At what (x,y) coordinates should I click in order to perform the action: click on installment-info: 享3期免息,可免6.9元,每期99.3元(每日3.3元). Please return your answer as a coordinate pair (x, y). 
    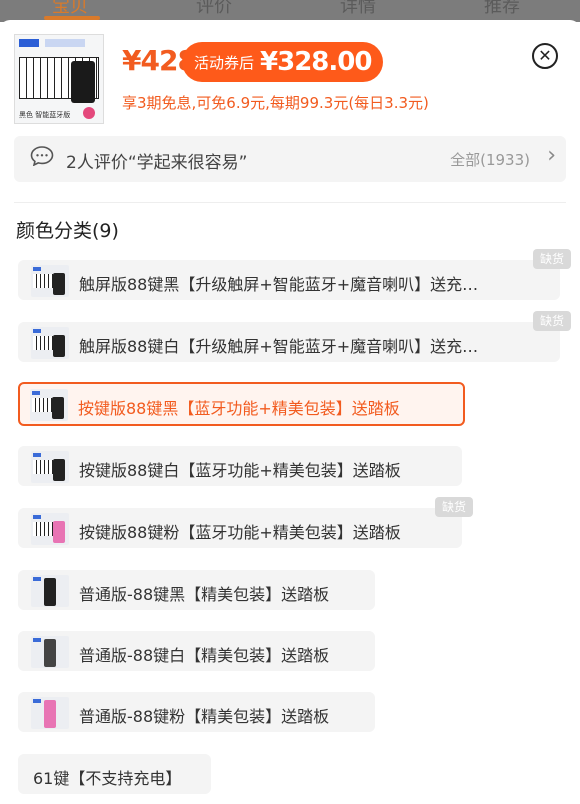
    Looking at the image, I should click on (275, 103).